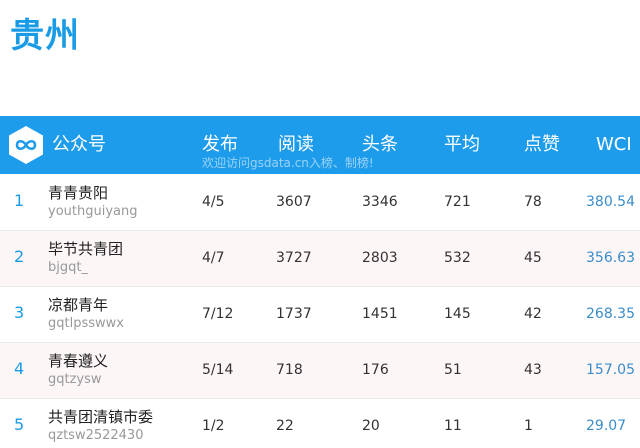  I want to click on account-id: bjgqt_, so click(68, 267).